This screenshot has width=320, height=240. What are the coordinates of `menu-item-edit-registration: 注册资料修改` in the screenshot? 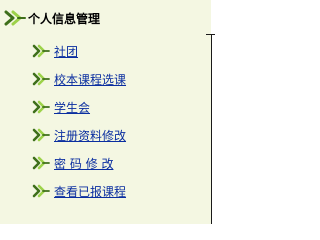 It's located at (119, 135).